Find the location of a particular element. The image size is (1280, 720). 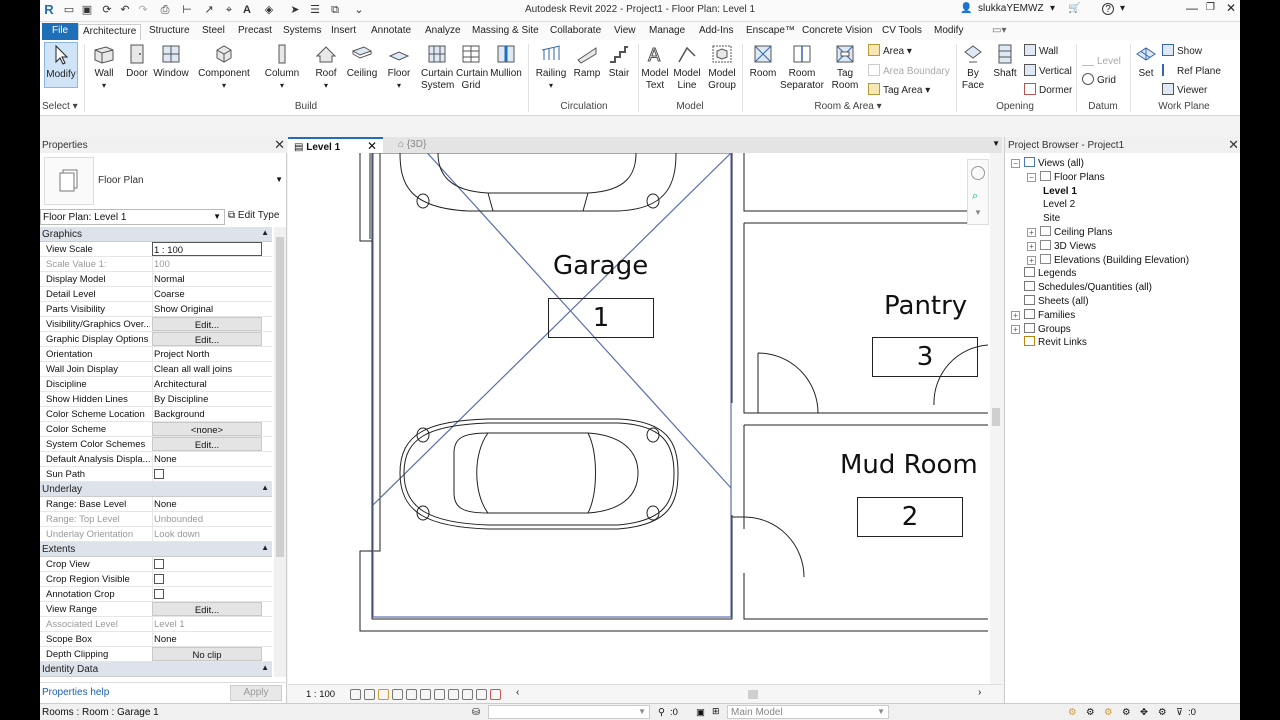

visual-style-icon is located at coordinates (369, 694).